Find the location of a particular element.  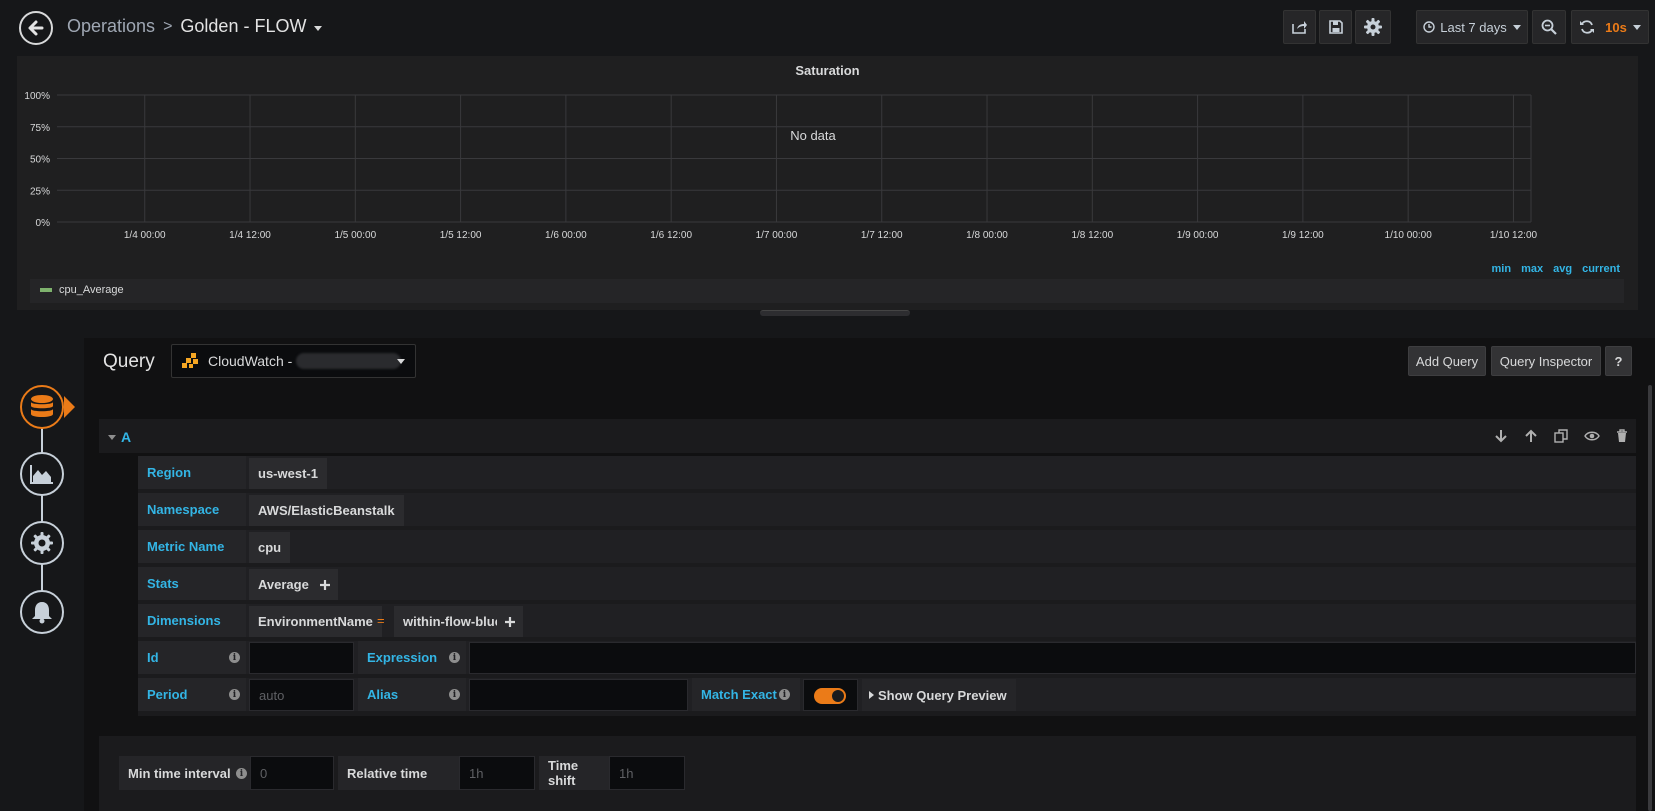

redacted-text is located at coordinates (349, 361).